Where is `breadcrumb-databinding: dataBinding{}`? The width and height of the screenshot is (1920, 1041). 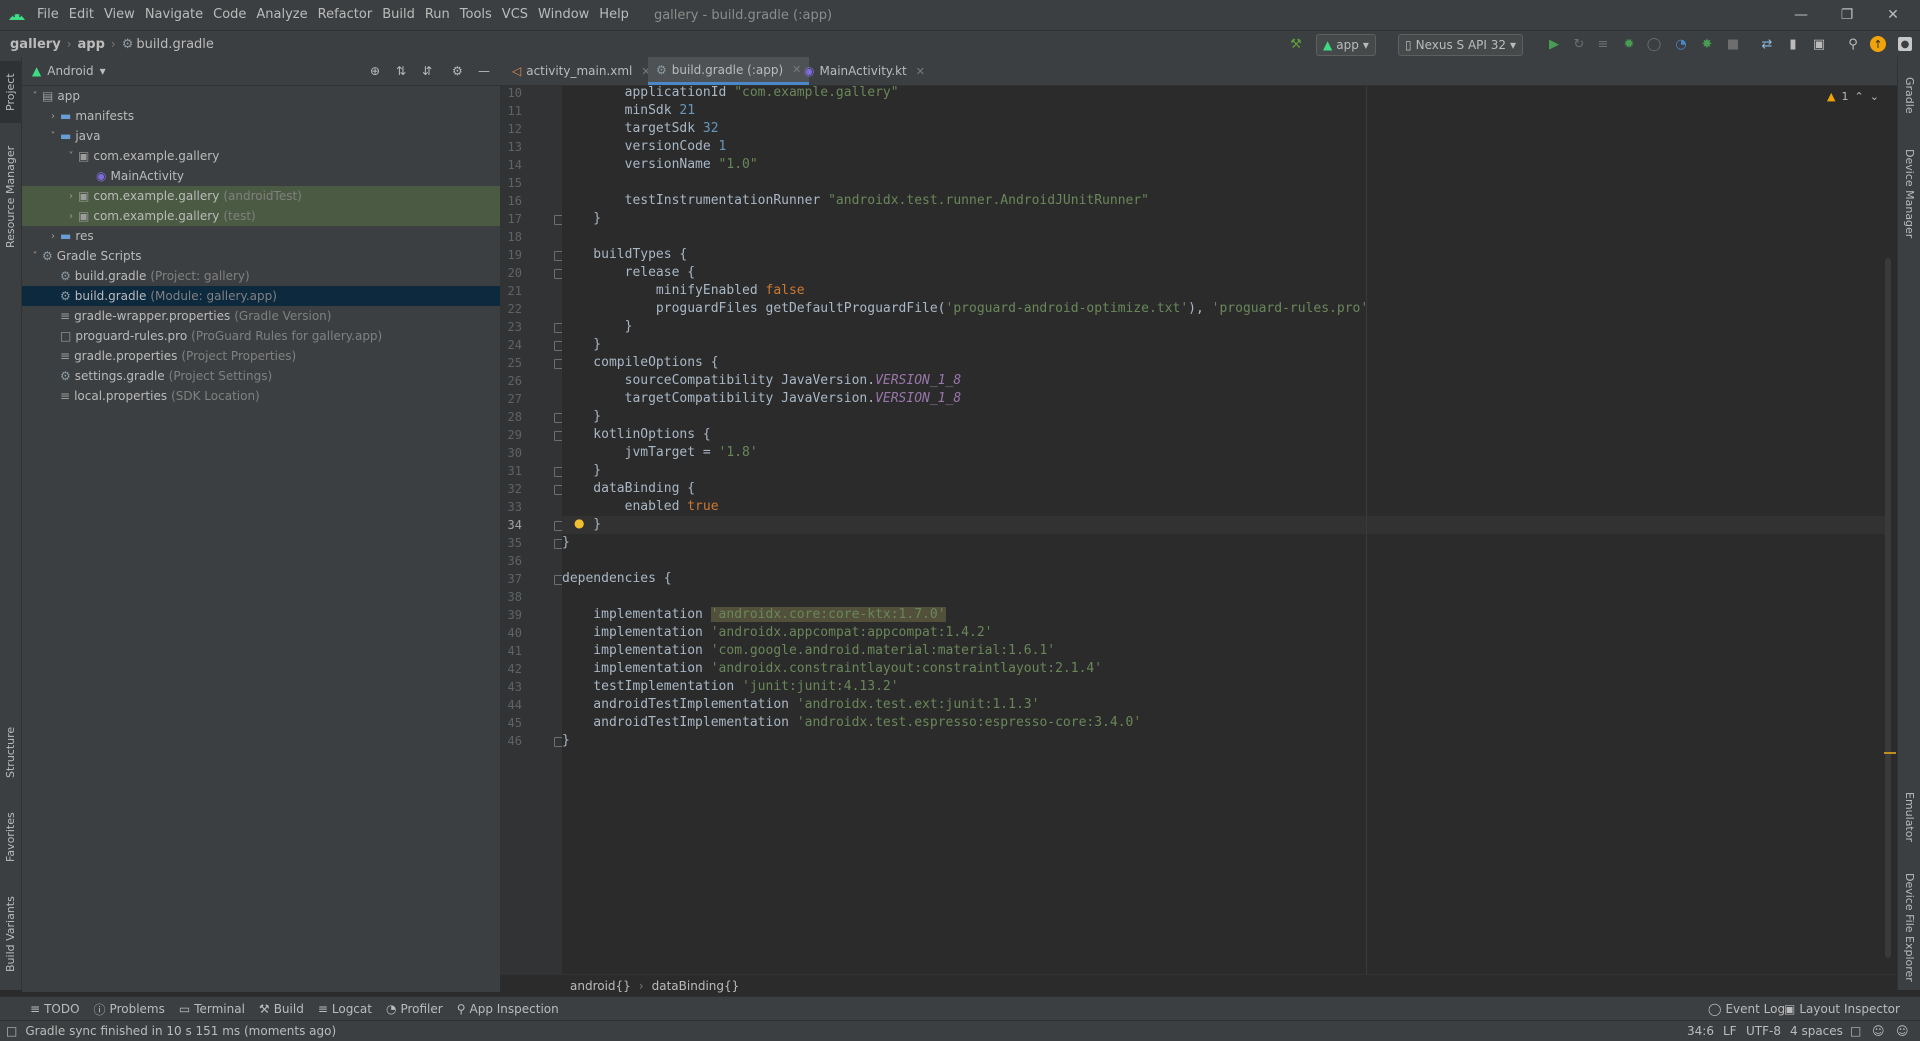 breadcrumb-databinding: dataBinding{} is located at coordinates (696, 986).